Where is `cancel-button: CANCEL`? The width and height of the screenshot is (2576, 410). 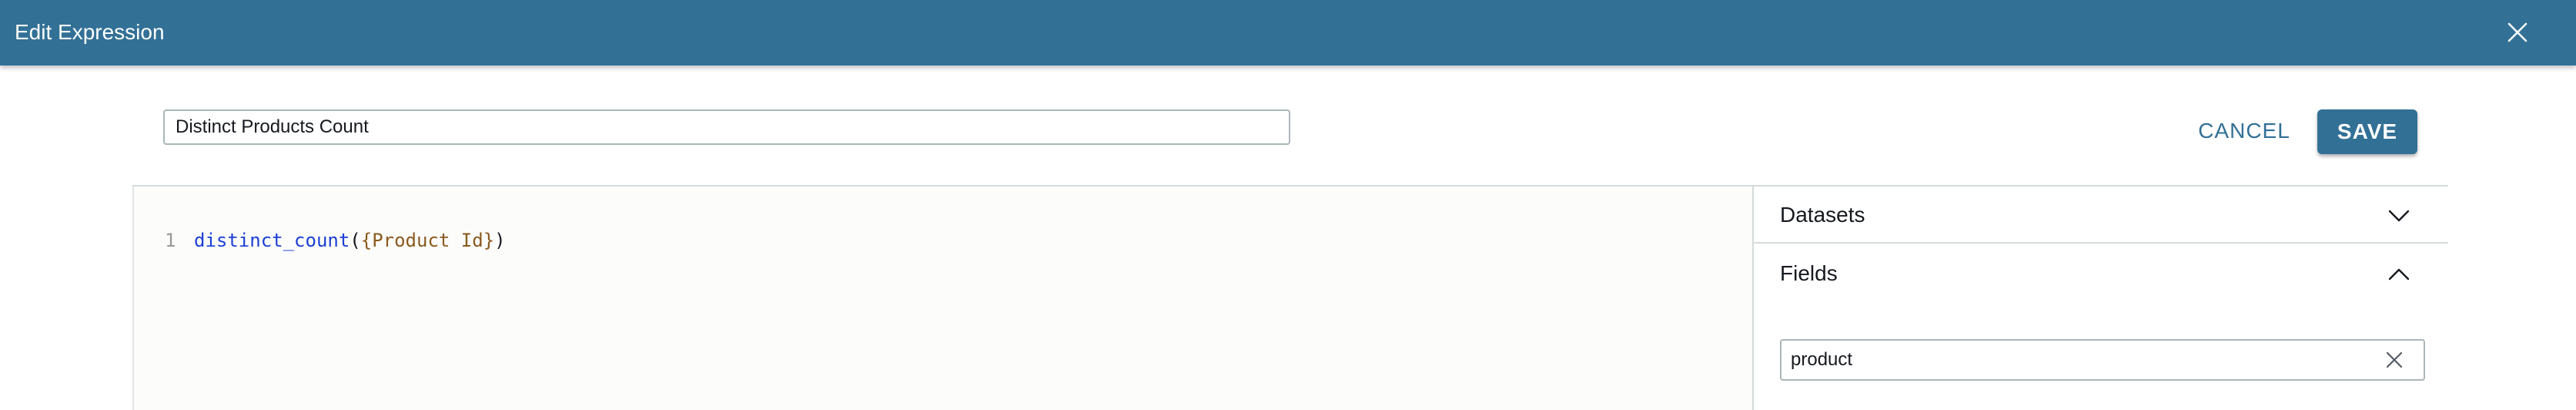 cancel-button: CANCEL is located at coordinates (2244, 131).